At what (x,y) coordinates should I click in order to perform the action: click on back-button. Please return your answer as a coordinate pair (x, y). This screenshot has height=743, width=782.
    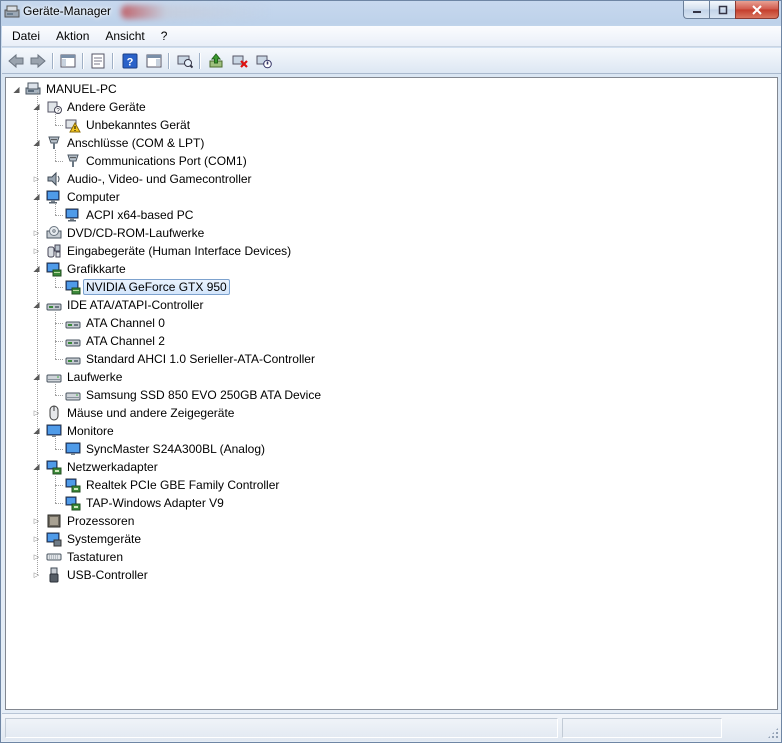
    Looking at the image, I should click on (16, 61).